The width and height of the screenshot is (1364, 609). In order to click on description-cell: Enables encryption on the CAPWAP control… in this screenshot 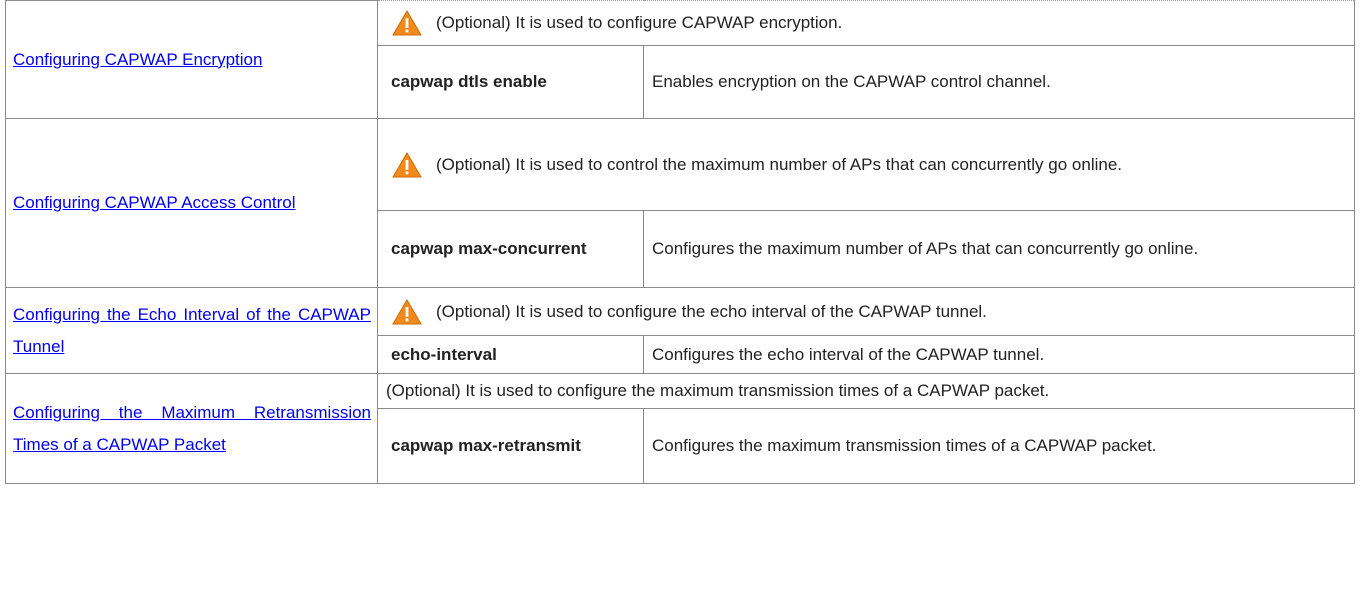, I will do `click(999, 82)`.